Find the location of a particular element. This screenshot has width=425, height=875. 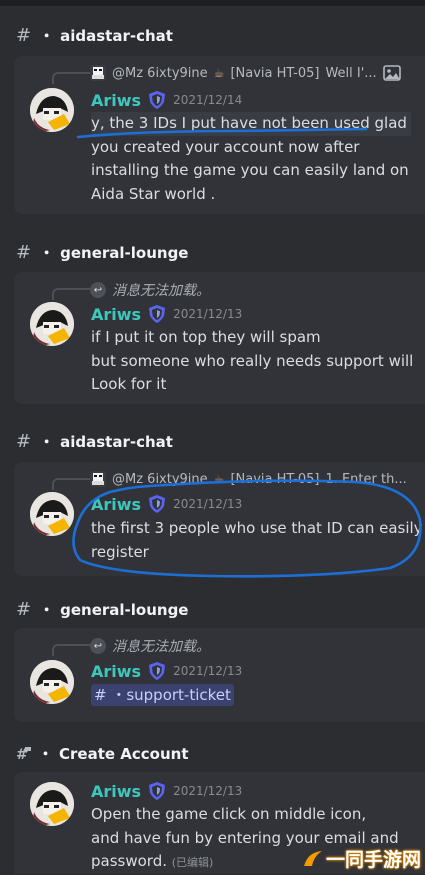

channel-name: Create Account is located at coordinates (124, 753).